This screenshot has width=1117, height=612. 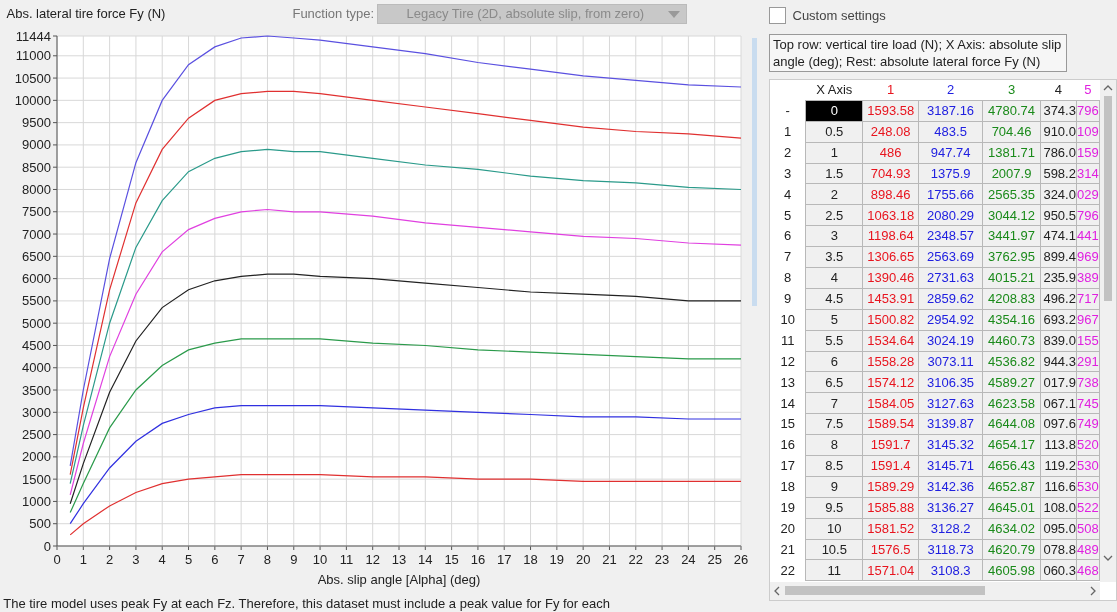 I want to click on scroll-down-icon, so click(x=1108, y=557).